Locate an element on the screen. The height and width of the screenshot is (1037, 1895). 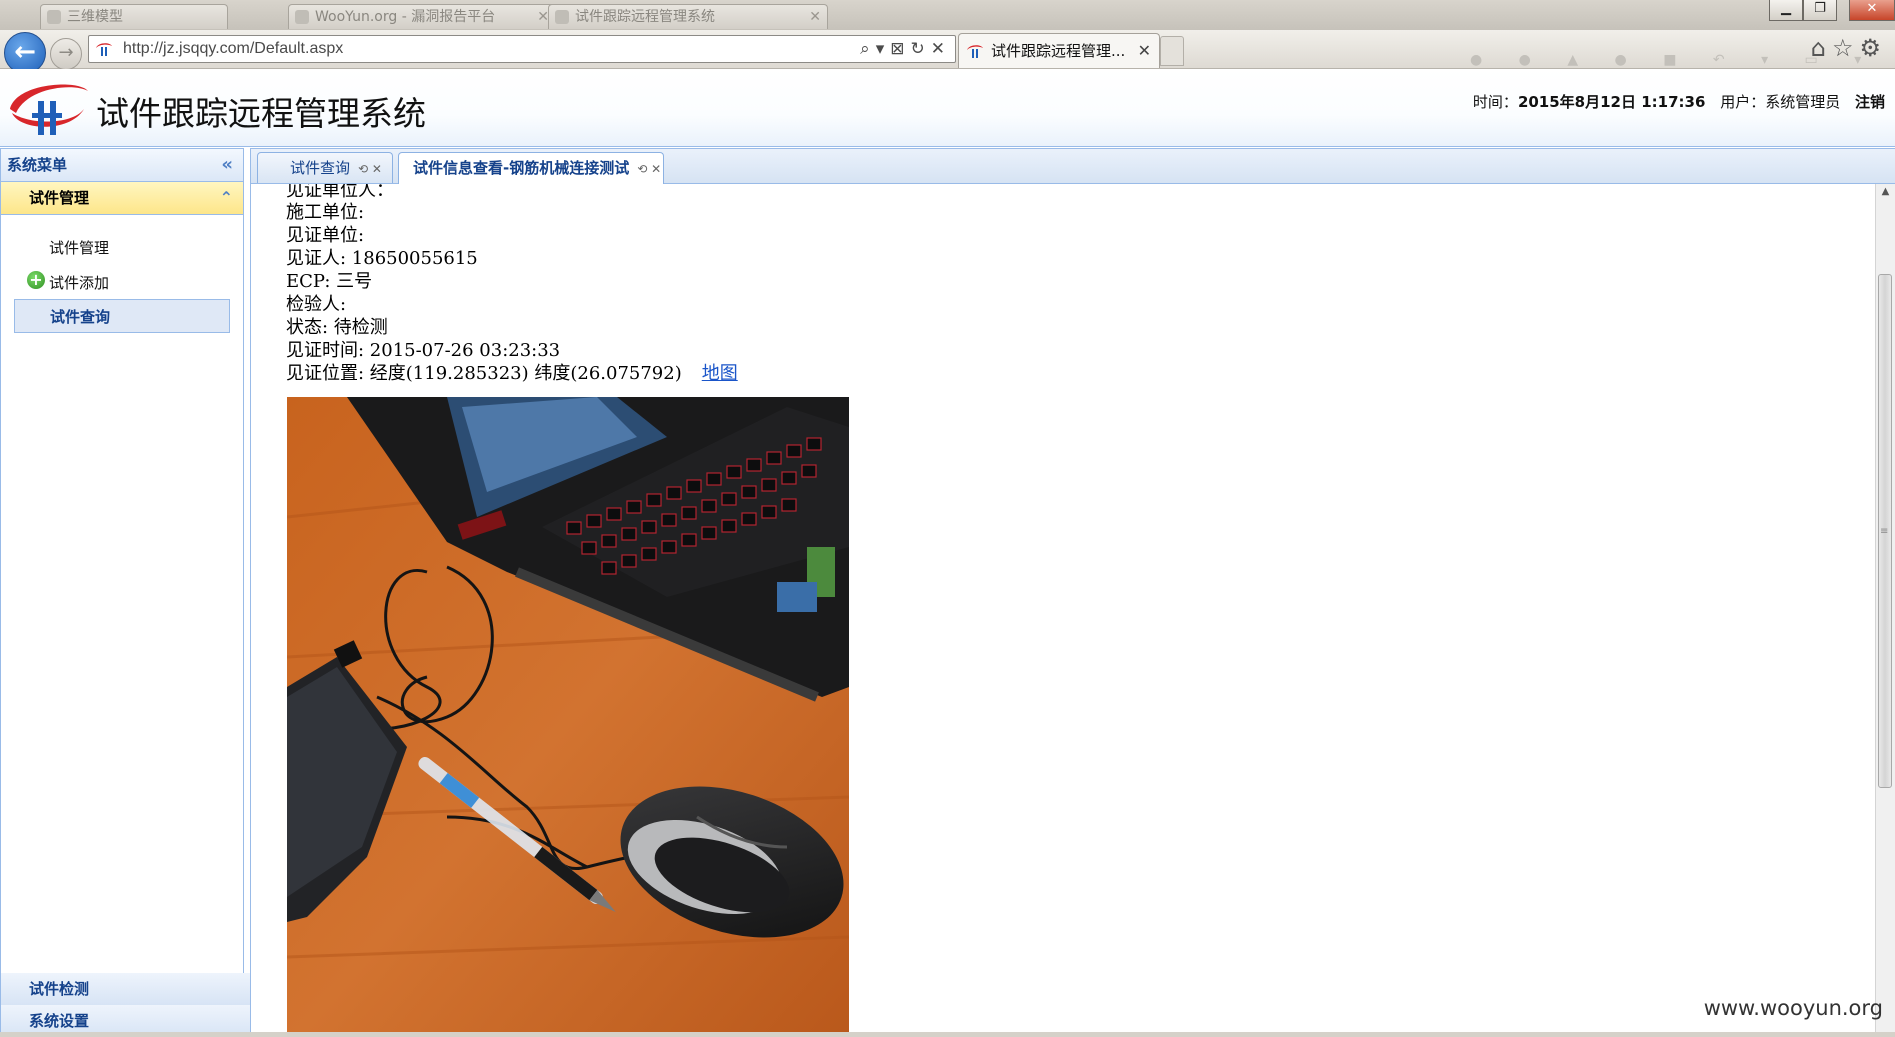
new-tab-button is located at coordinates (1172, 51).